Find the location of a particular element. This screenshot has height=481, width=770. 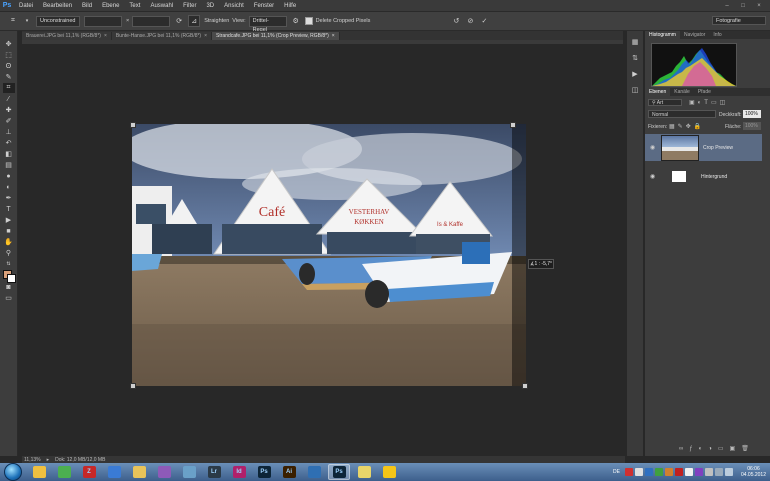

blur-tool-icon: ● is located at coordinates (9, 176).